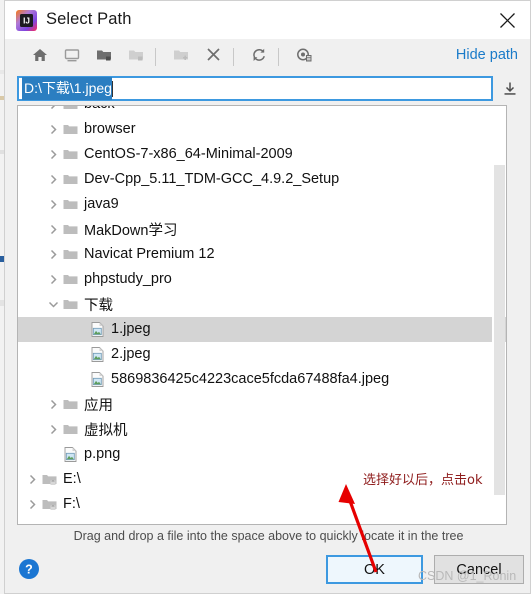  Describe the element at coordinates (128, 279) in the screenshot. I see `tree-row-label: phpstudy_pro` at that location.